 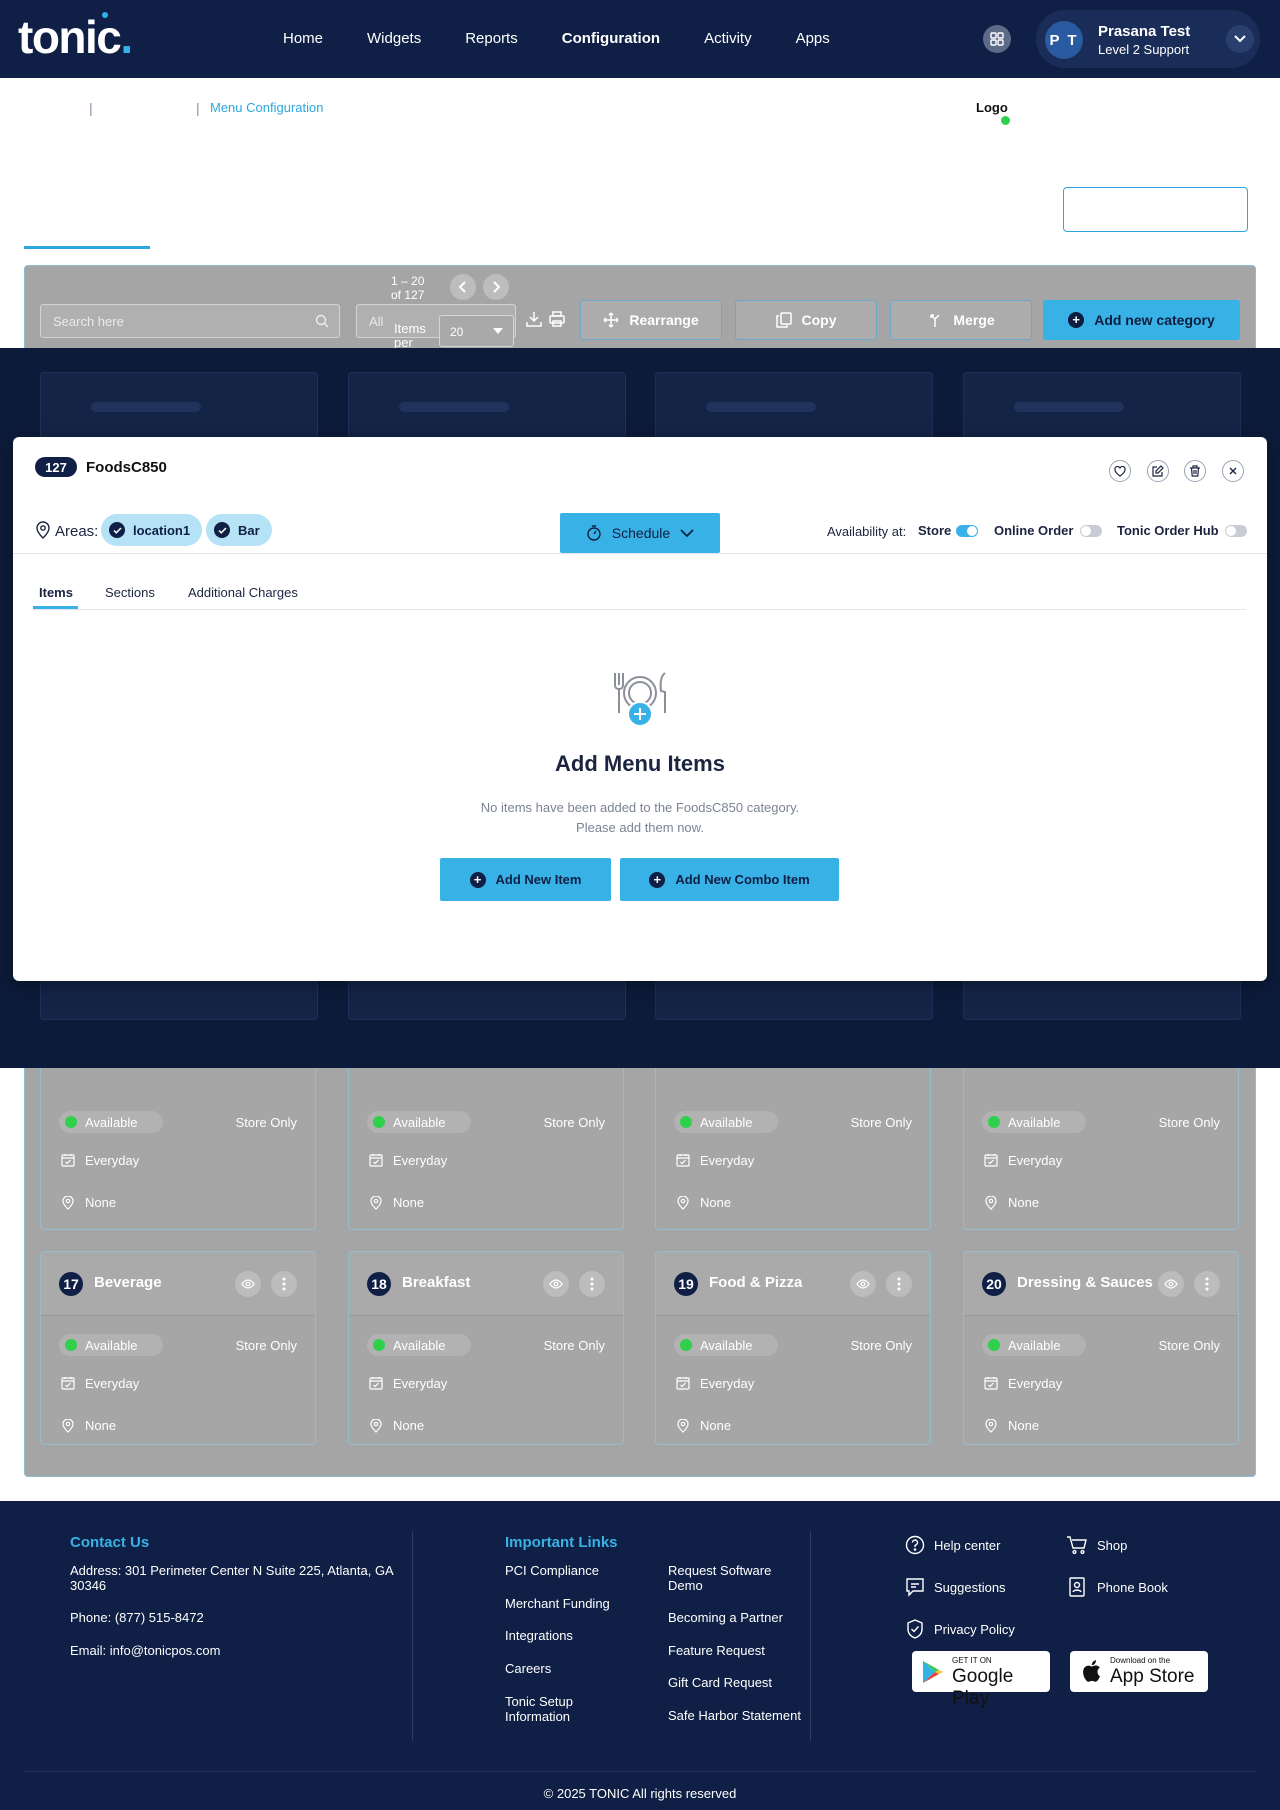 I want to click on footer-link: PCI Compliance, so click(x=552, y=1570).